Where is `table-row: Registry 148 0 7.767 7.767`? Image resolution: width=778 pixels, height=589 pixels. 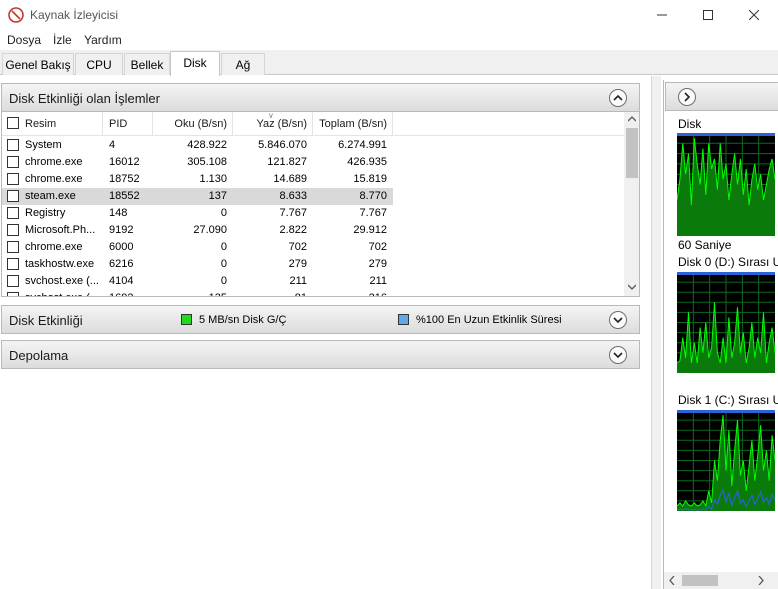
table-row: Registry 148 0 7.767 7.767 is located at coordinates (313, 213).